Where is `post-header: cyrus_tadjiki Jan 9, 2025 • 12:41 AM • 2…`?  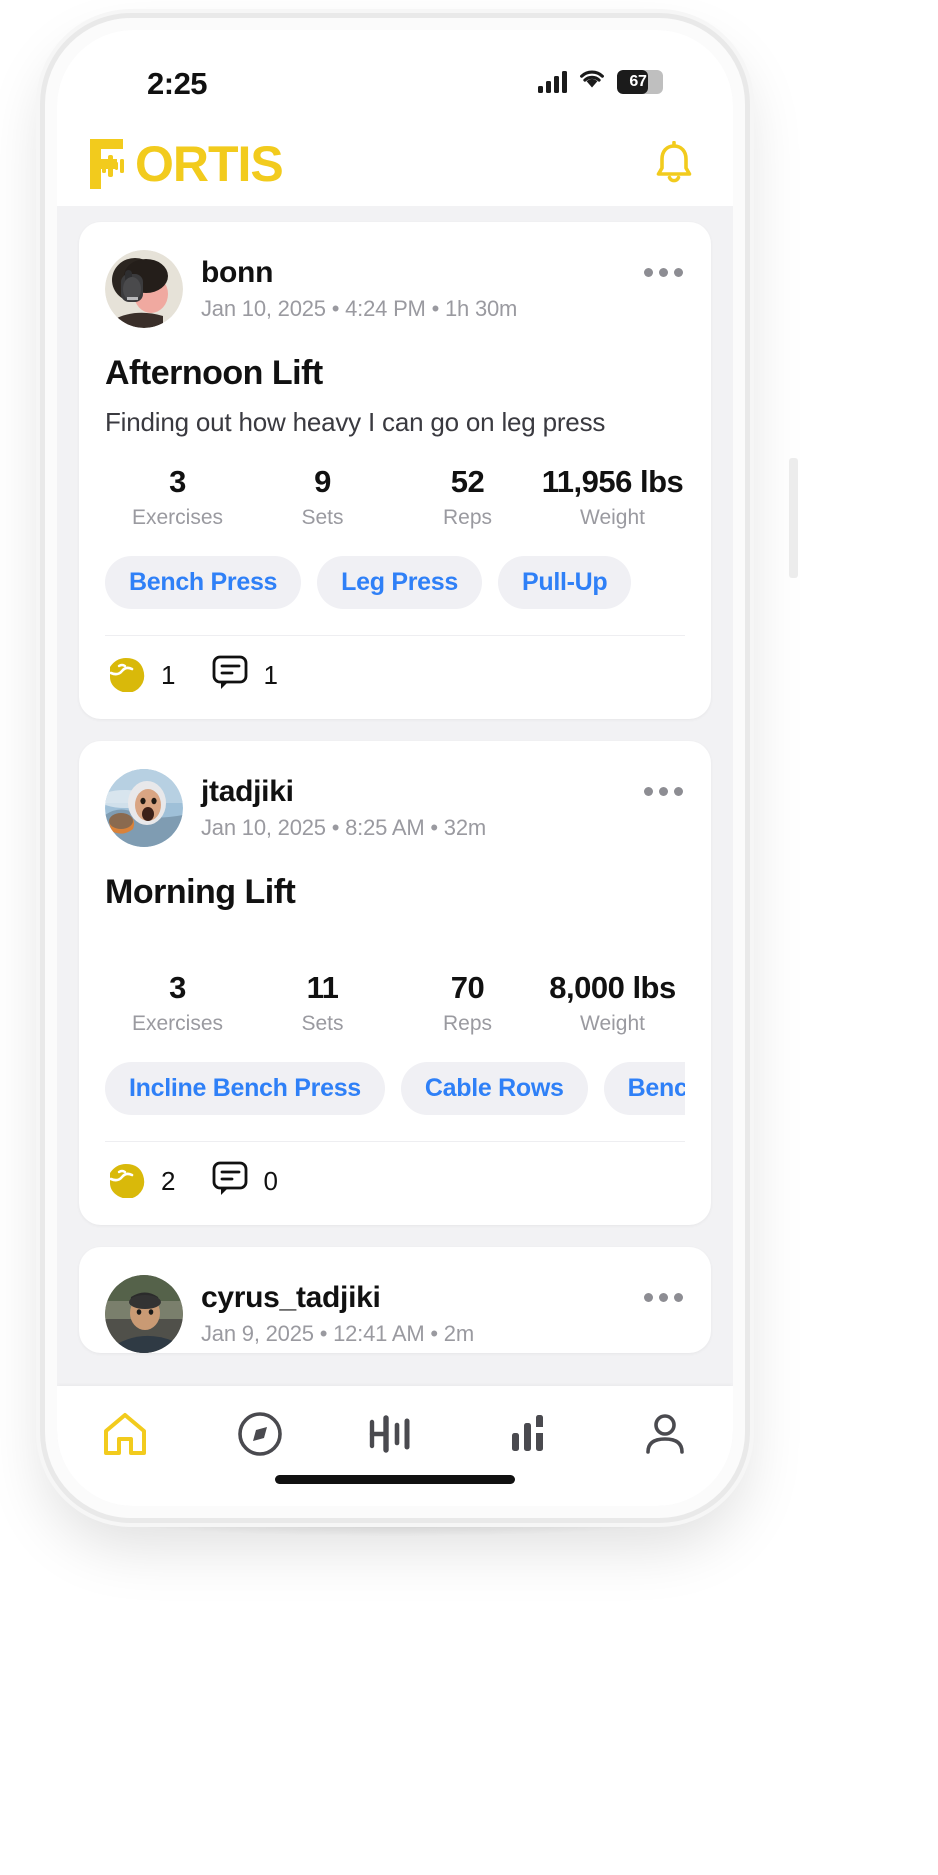 post-header: cyrus_tadjiki Jan 9, 2025 • 12:41 AM • 2… is located at coordinates (395, 1314).